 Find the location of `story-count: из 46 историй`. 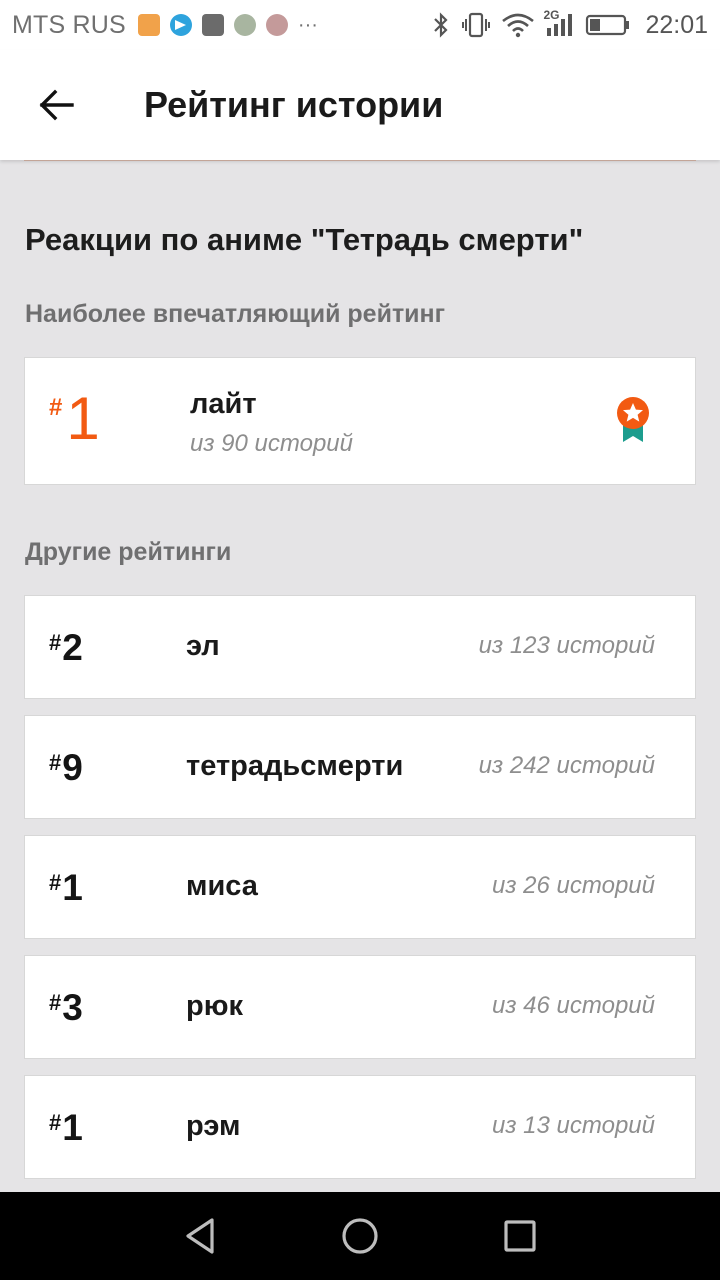

story-count: из 46 историй is located at coordinates (573, 1005).